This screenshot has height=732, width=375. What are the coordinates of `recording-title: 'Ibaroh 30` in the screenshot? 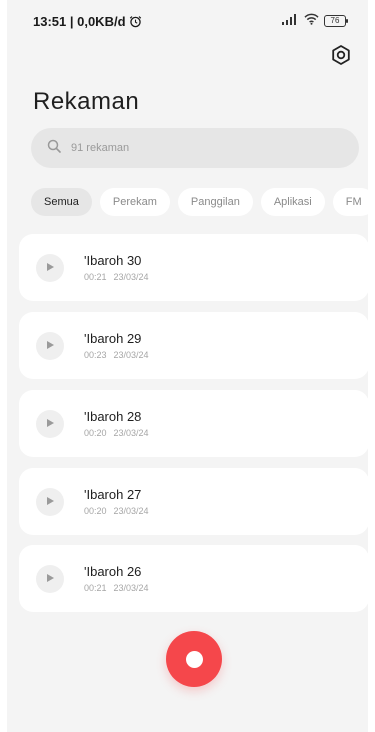 It's located at (113, 260).